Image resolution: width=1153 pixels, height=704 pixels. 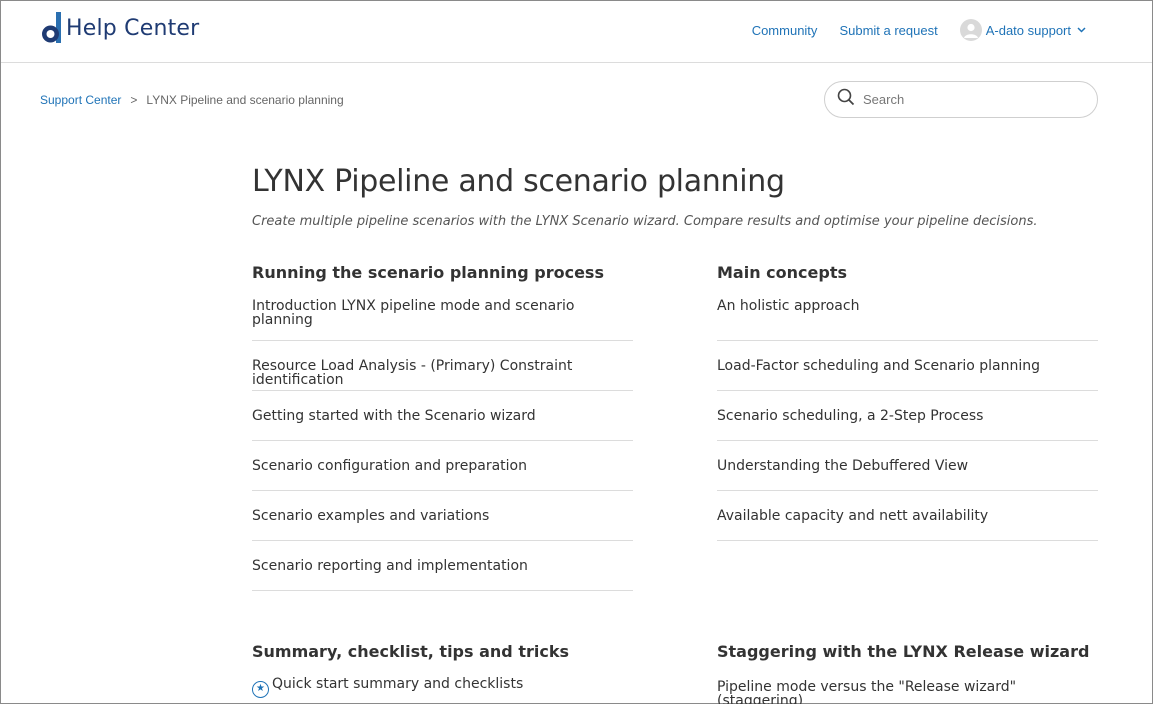 I want to click on section-title-link: Staggering with the LYNX Release wizard, so click(x=903, y=651).